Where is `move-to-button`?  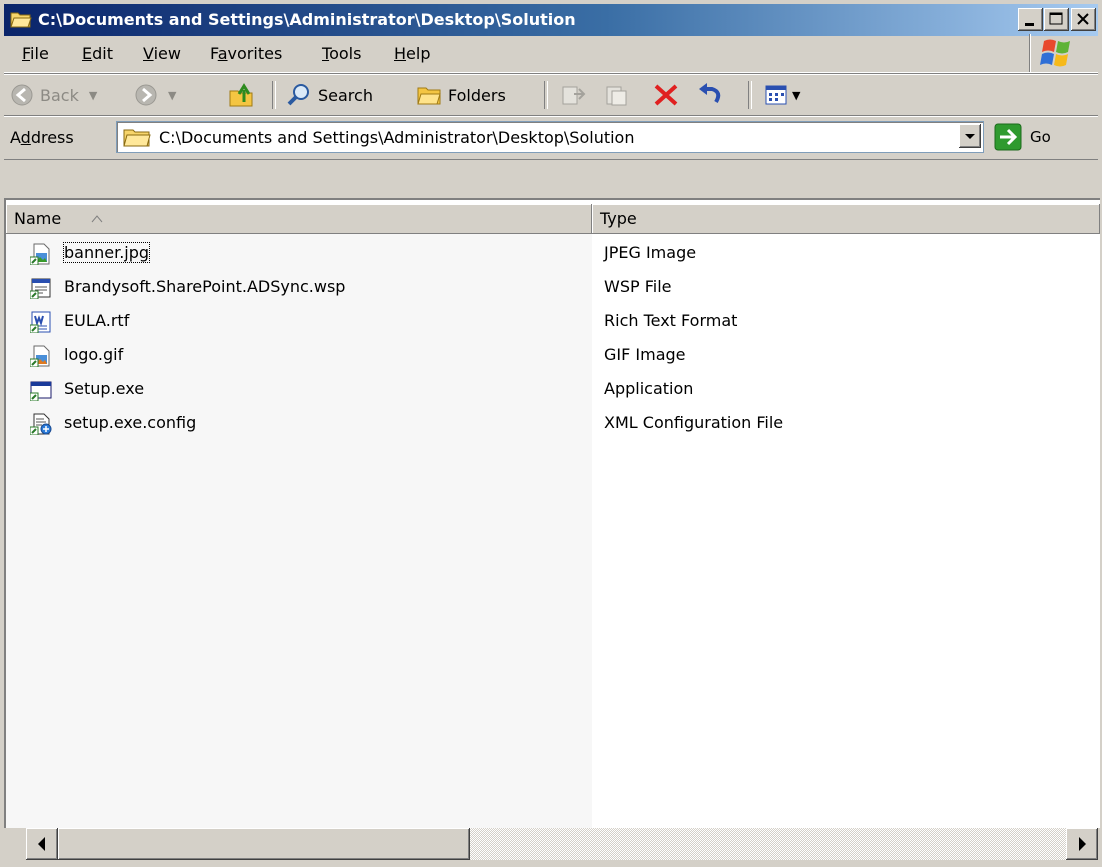 move-to-button is located at coordinates (574, 95).